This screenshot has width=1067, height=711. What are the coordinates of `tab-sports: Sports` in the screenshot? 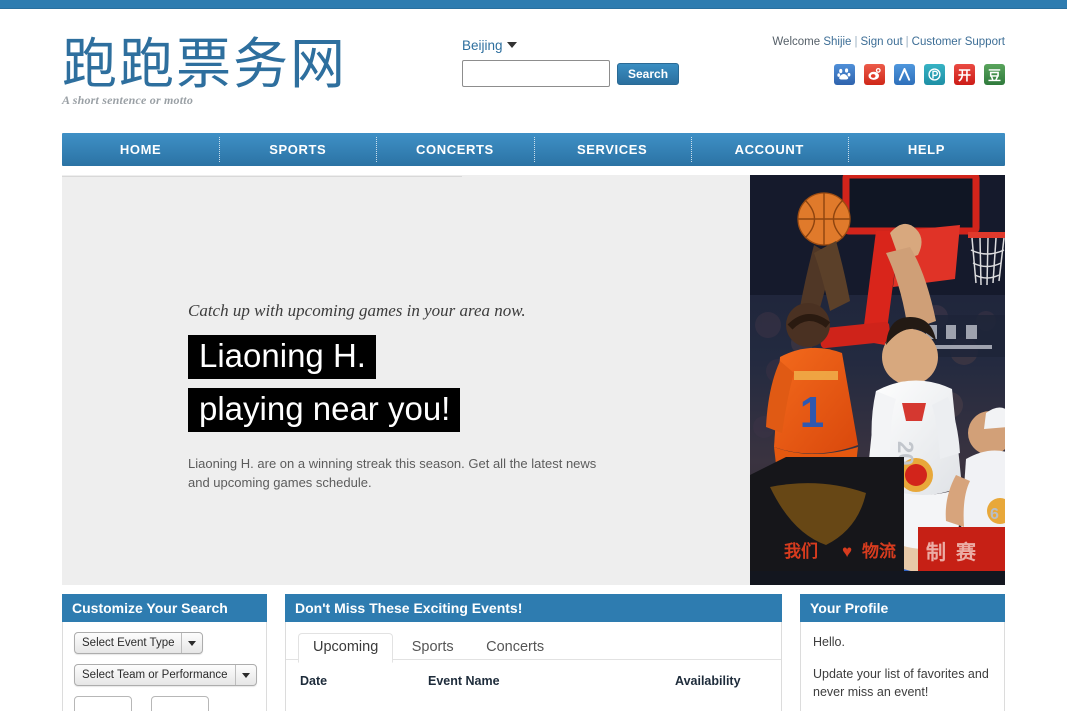 It's located at (433, 648).